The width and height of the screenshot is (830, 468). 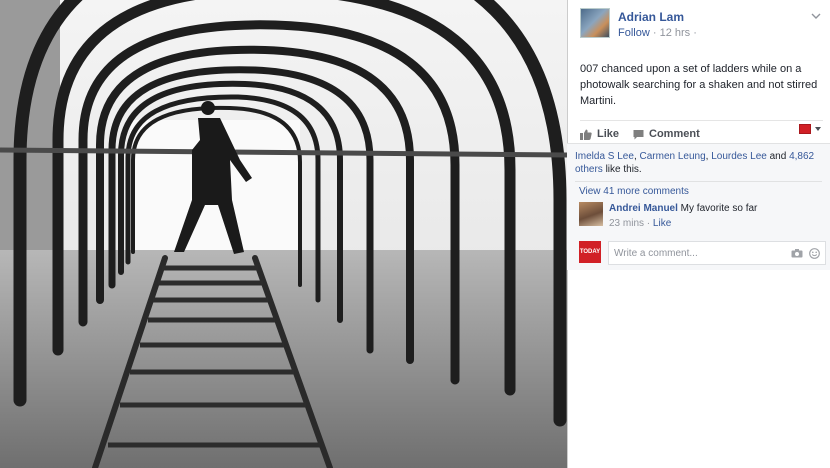 What do you see at coordinates (717, 208) in the screenshot?
I see `comment-text: My favorite so far` at bounding box center [717, 208].